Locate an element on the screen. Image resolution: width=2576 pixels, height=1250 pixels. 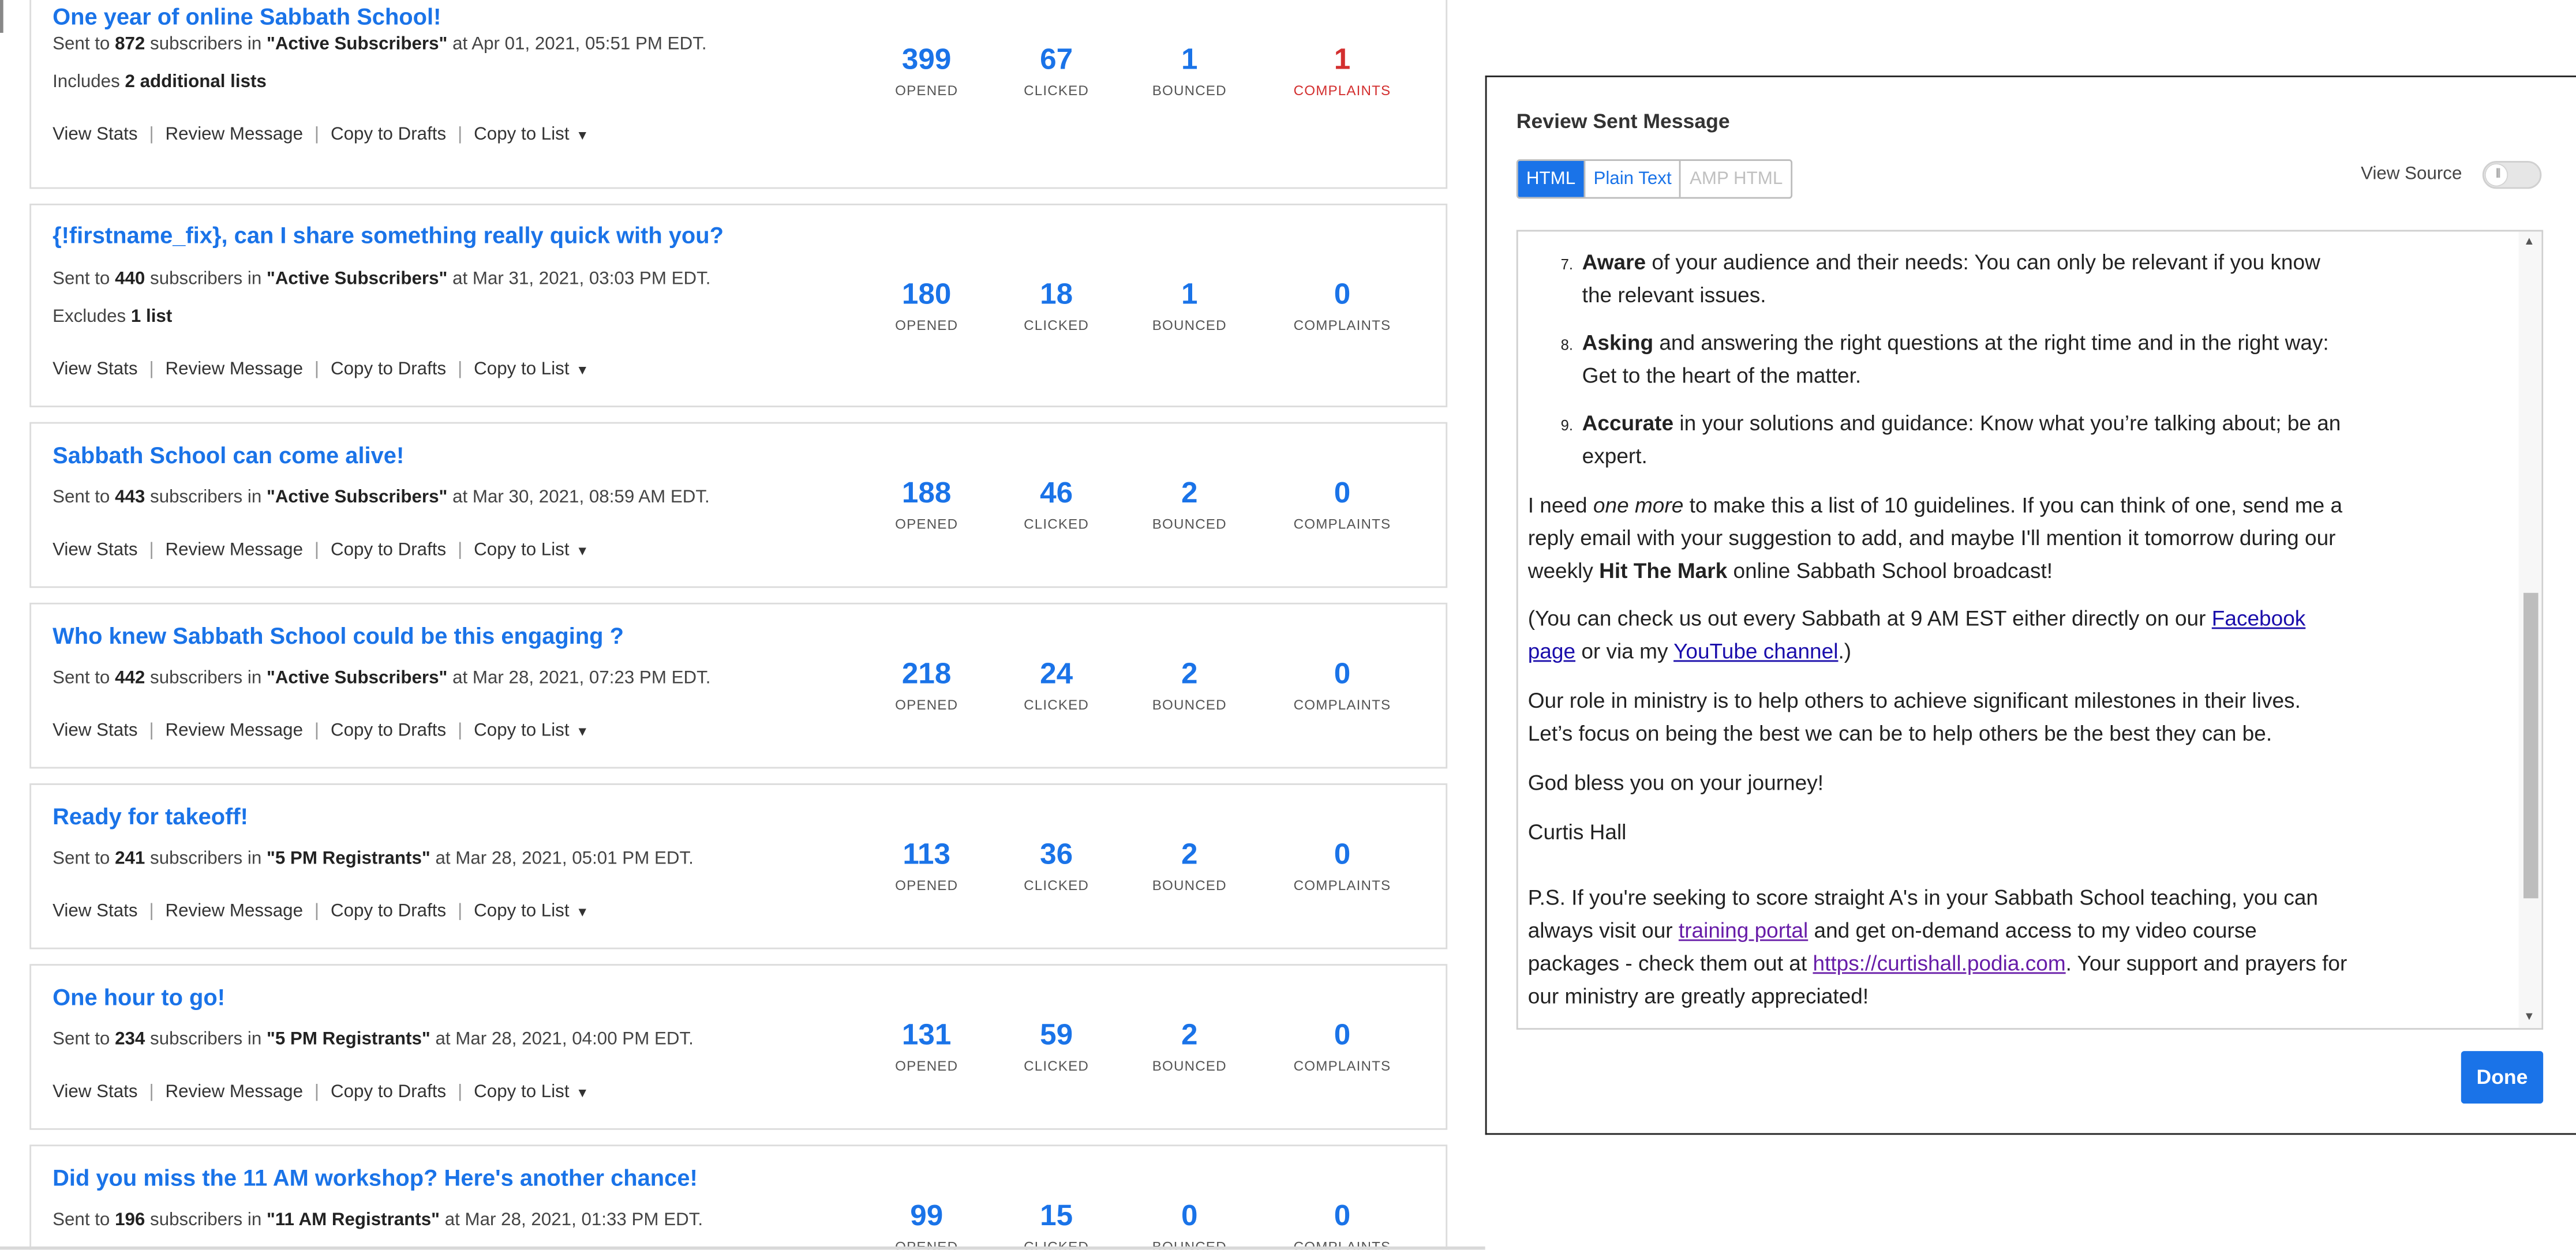
message-title-link: Ready for takeoff! is located at coordinates (150, 816).